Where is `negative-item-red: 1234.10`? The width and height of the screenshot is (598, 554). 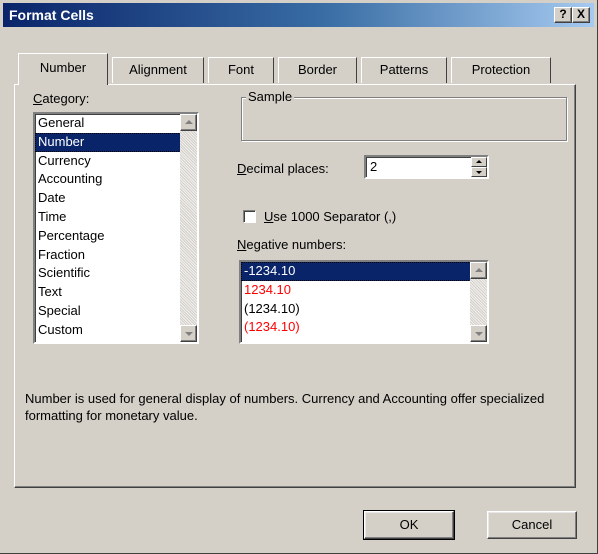
negative-item-red: 1234.10 is located at coordinates (364, 290).